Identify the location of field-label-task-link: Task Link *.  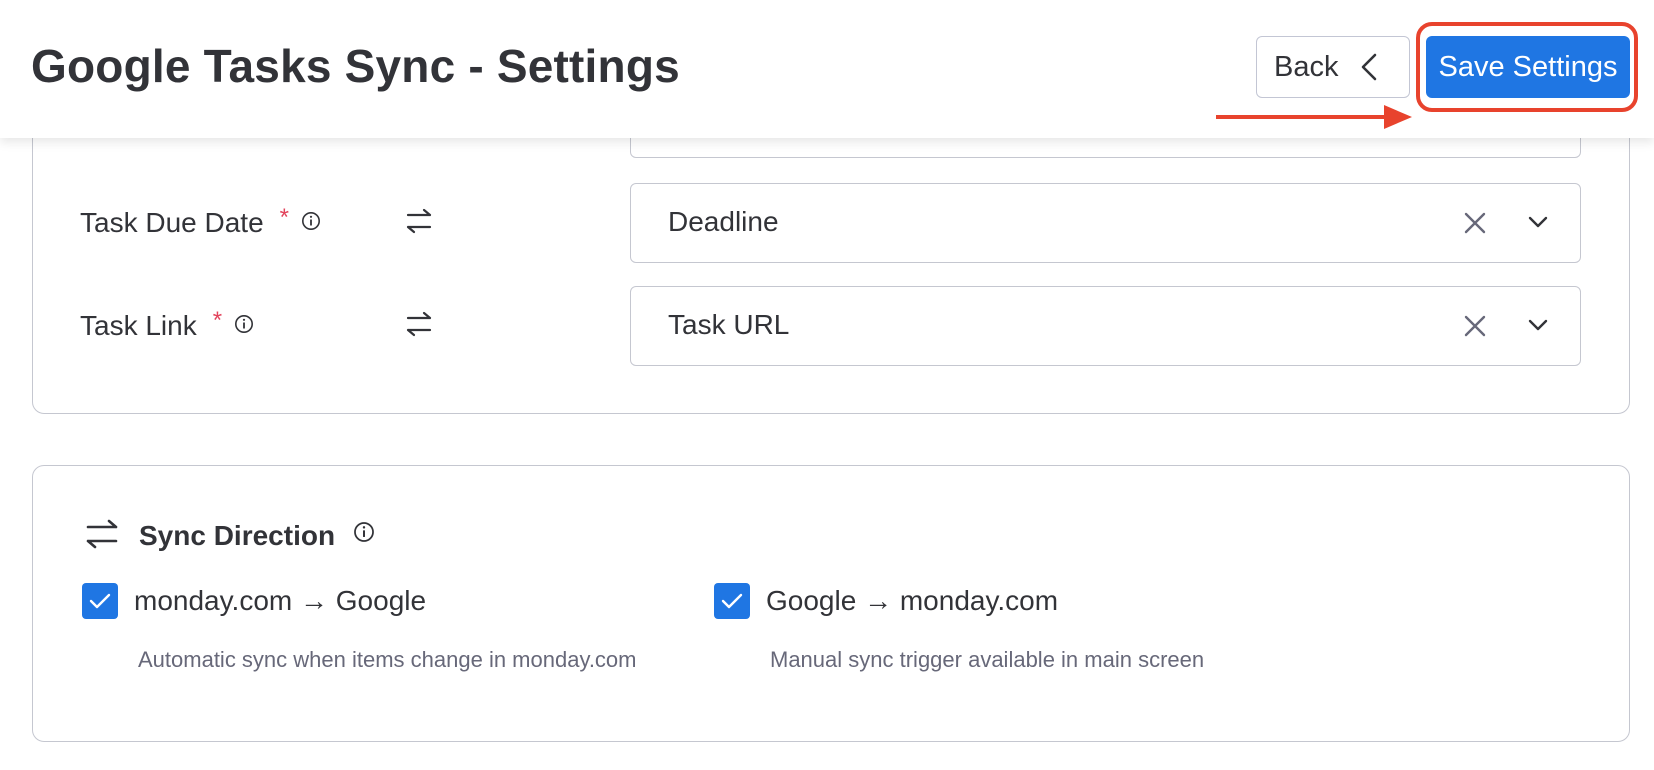
(167, 324).